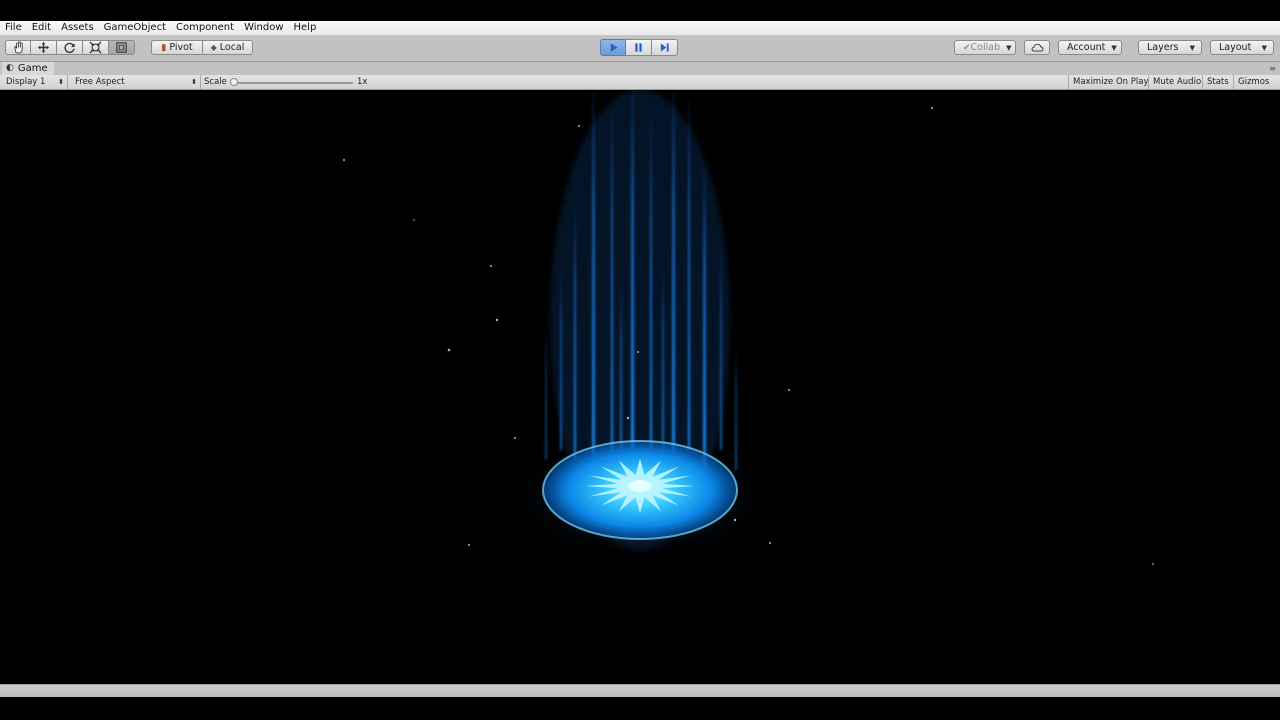 This screenshot has width=1280, height=720. I want to click on scale-icon, so click(95, 47).